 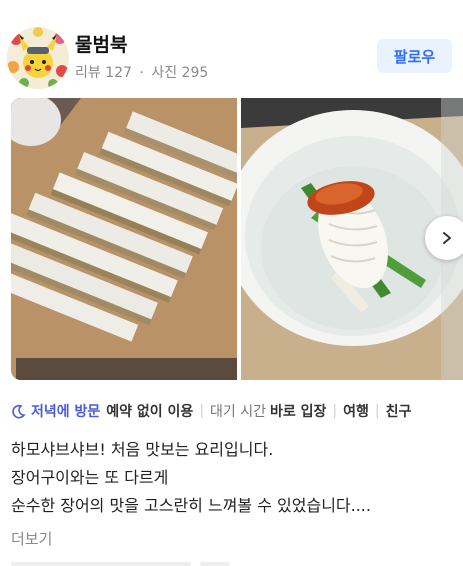 I want to click on visit-time-tag: 저녁에 방문, so click(x=66, y=412).